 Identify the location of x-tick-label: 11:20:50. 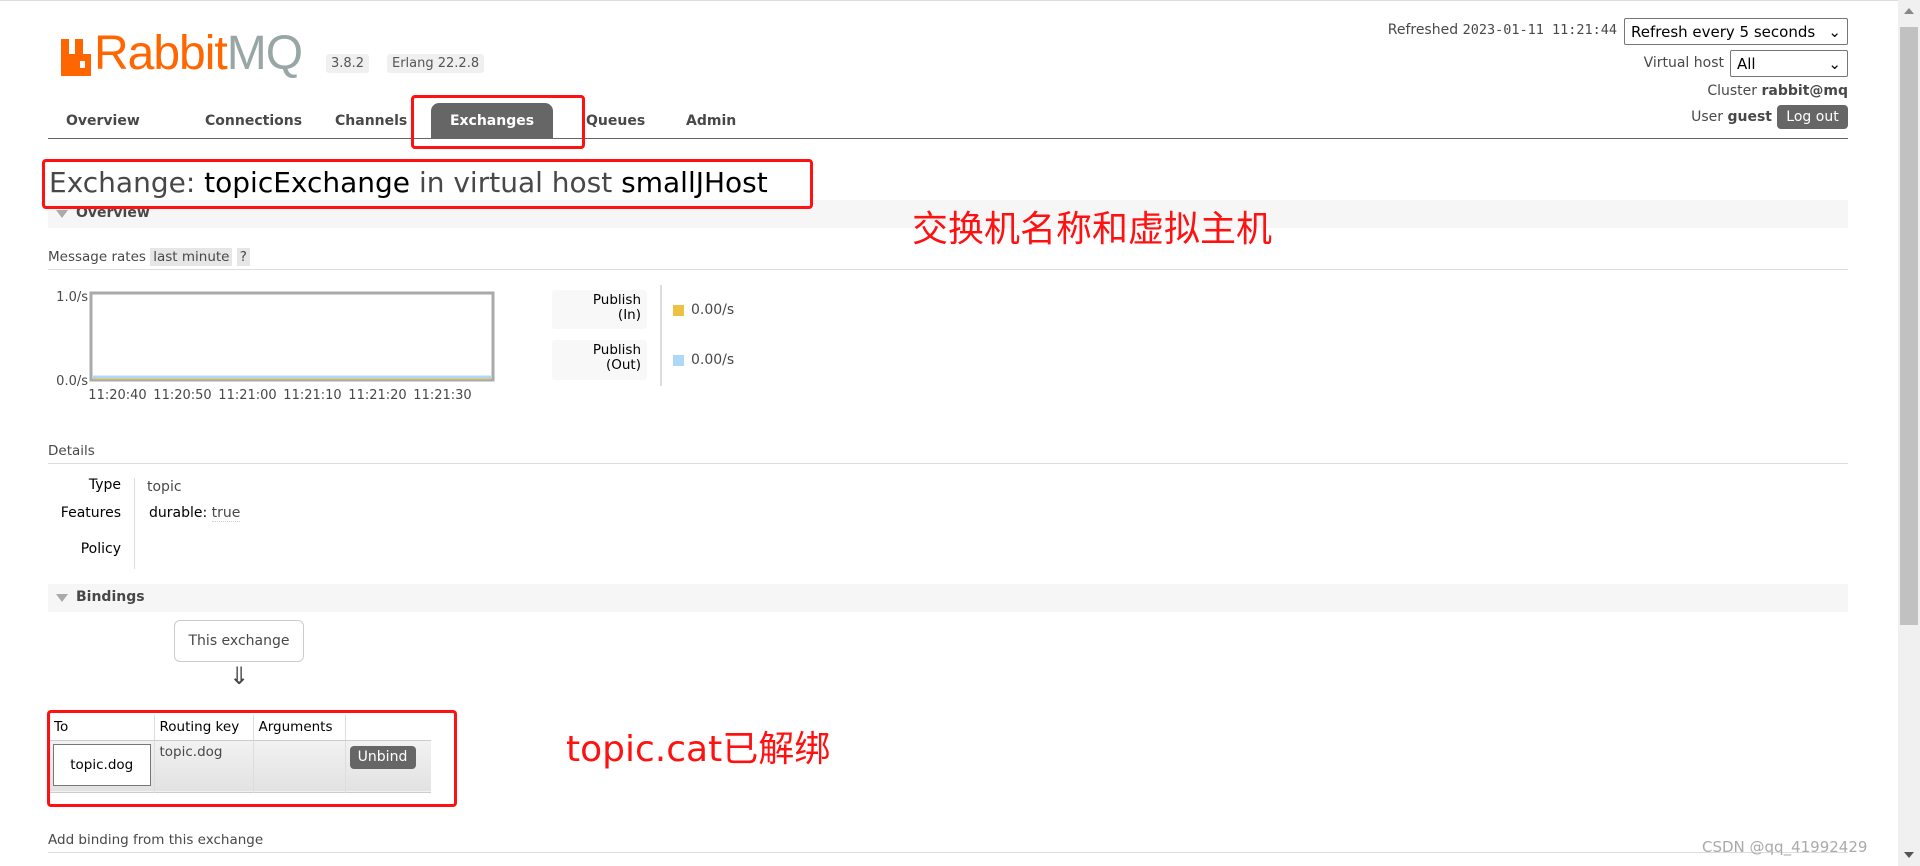
(182, 395).